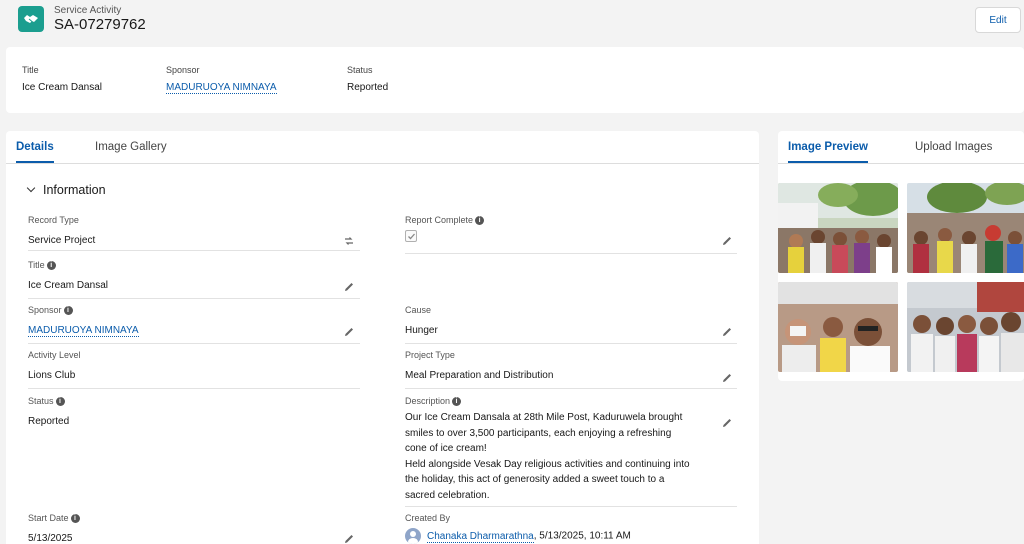 Image resolution: width=1024 pixels, height=544 pixels. What do you see at coordinates (418, 310) in the screenshot?
I see `cause-label: Cause` at bounding box center [418, 310].